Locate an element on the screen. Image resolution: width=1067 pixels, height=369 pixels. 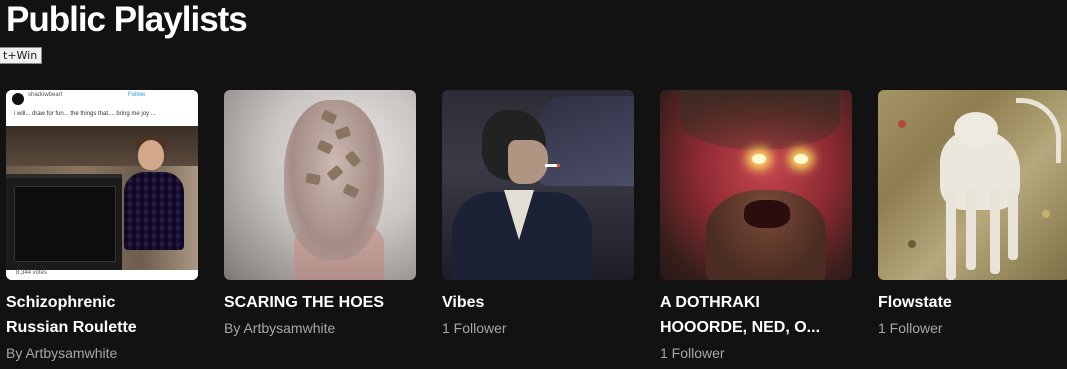
playlist-title-line1: Schizophrenic is located at coordinates (102, 302).